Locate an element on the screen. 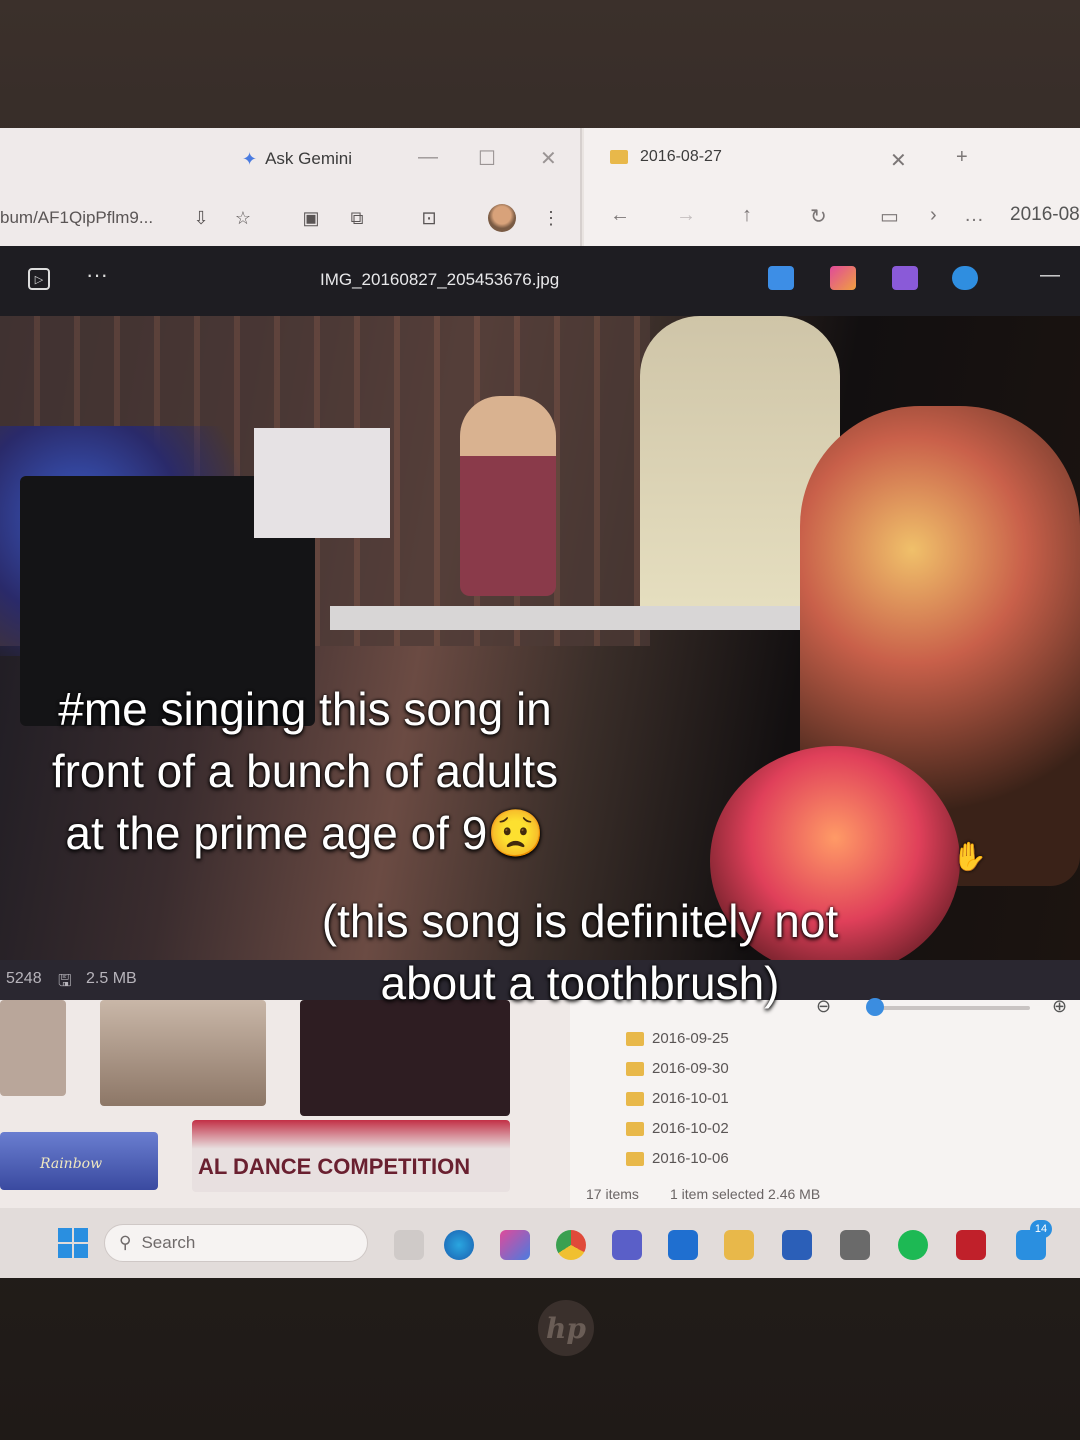  gallery-thumbnail: Rainbow is located at coordinates (79, 1161).